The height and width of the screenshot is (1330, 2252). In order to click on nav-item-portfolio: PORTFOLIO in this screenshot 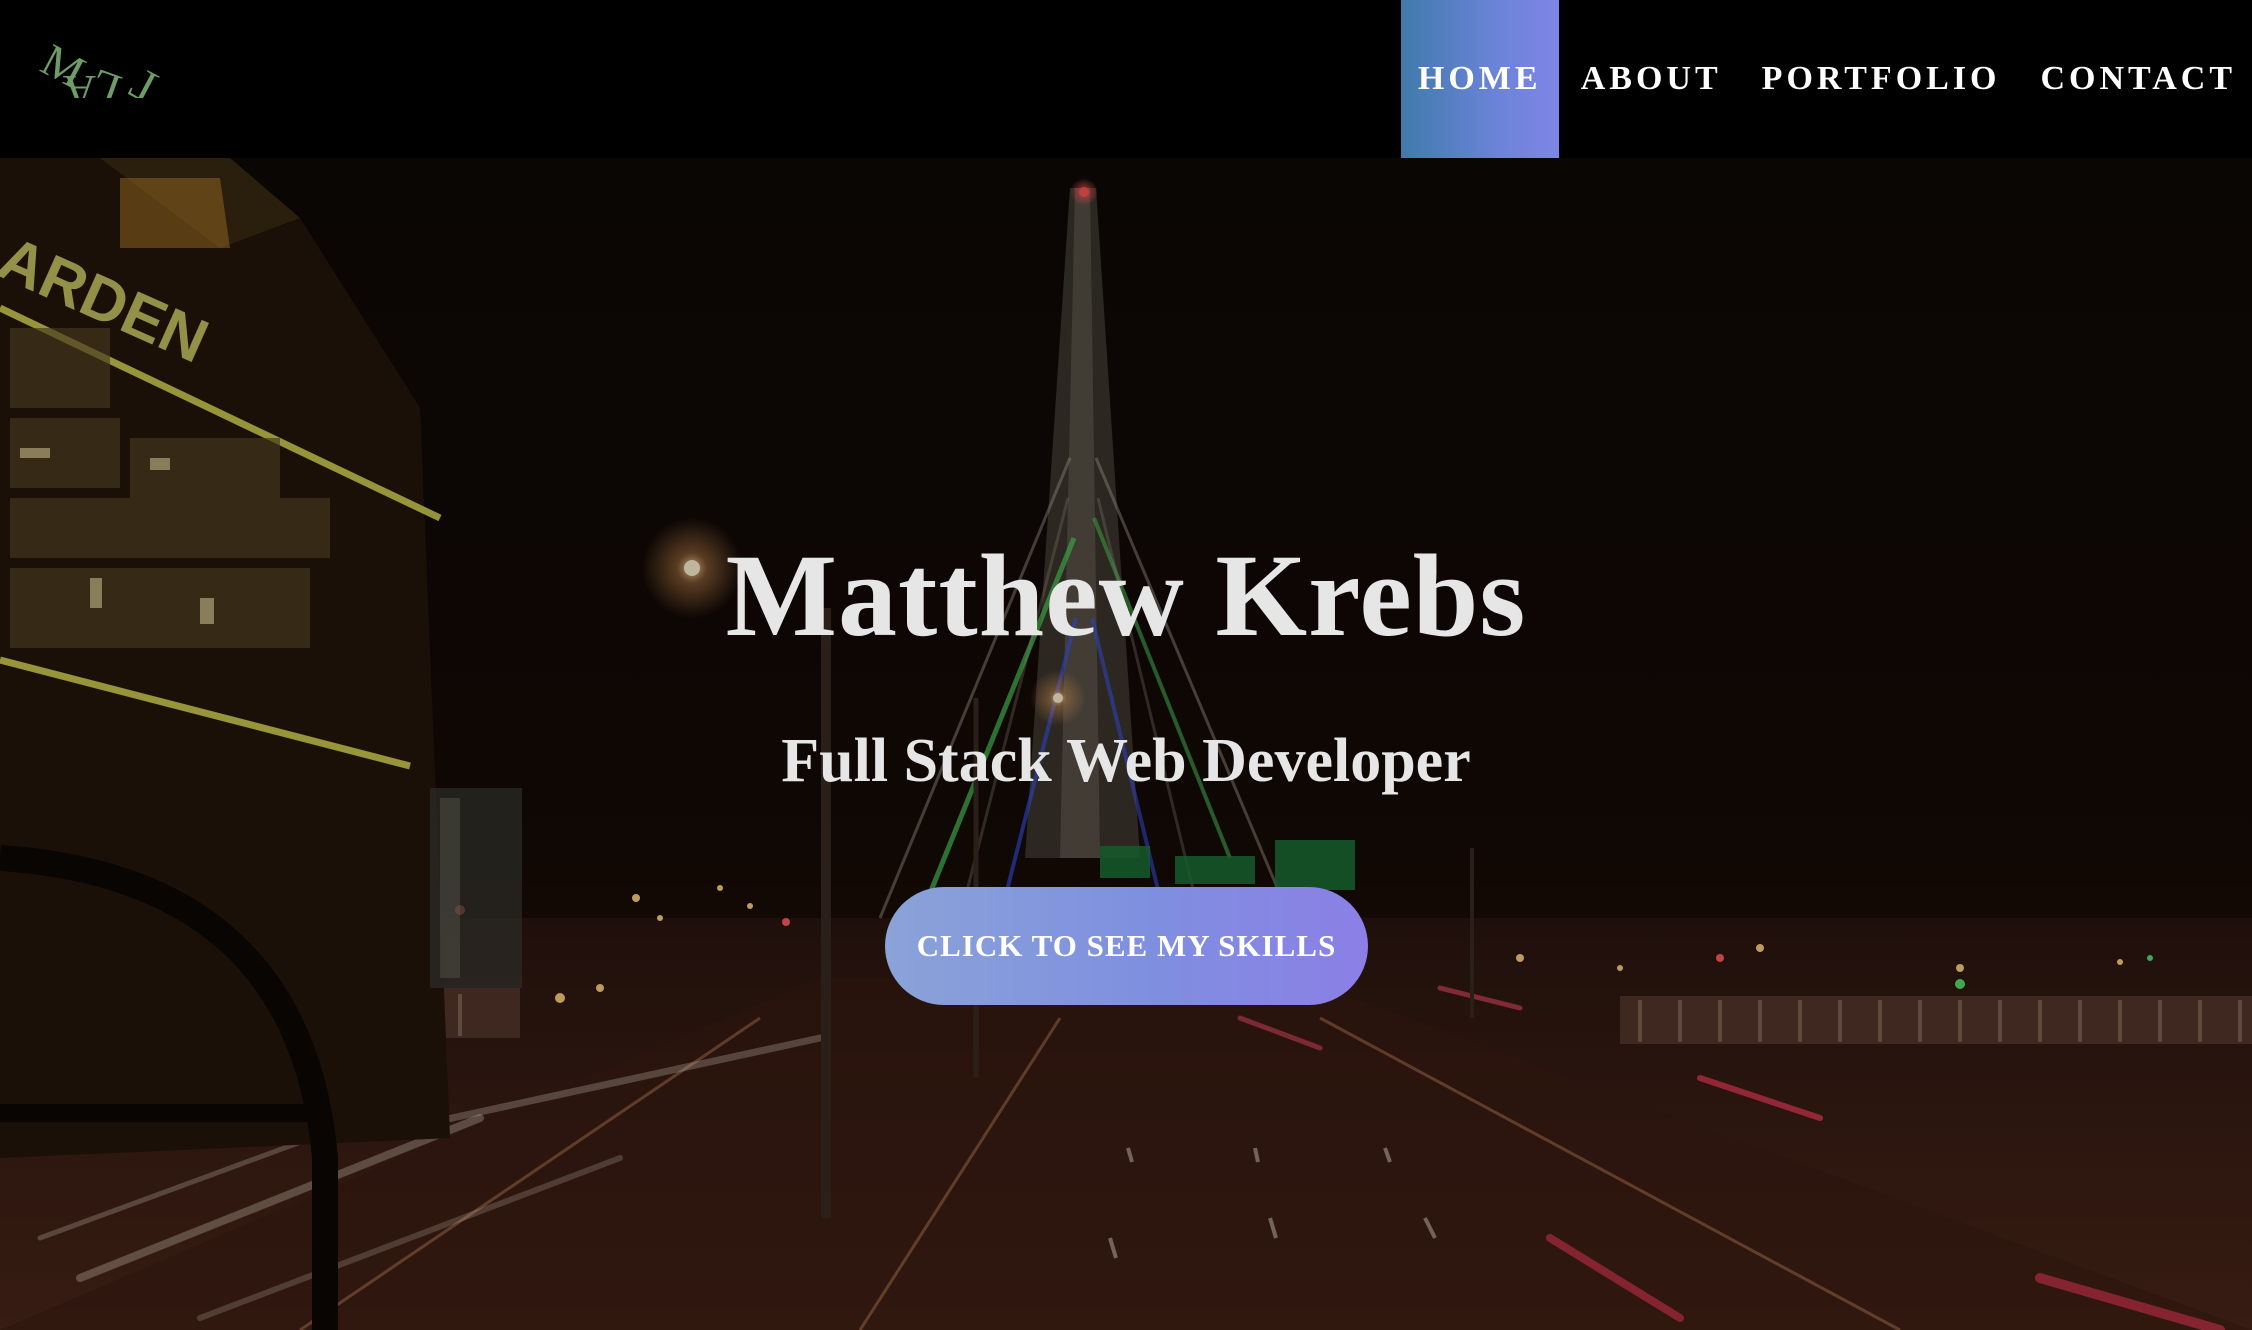, I will do `click(1881, 79)`.